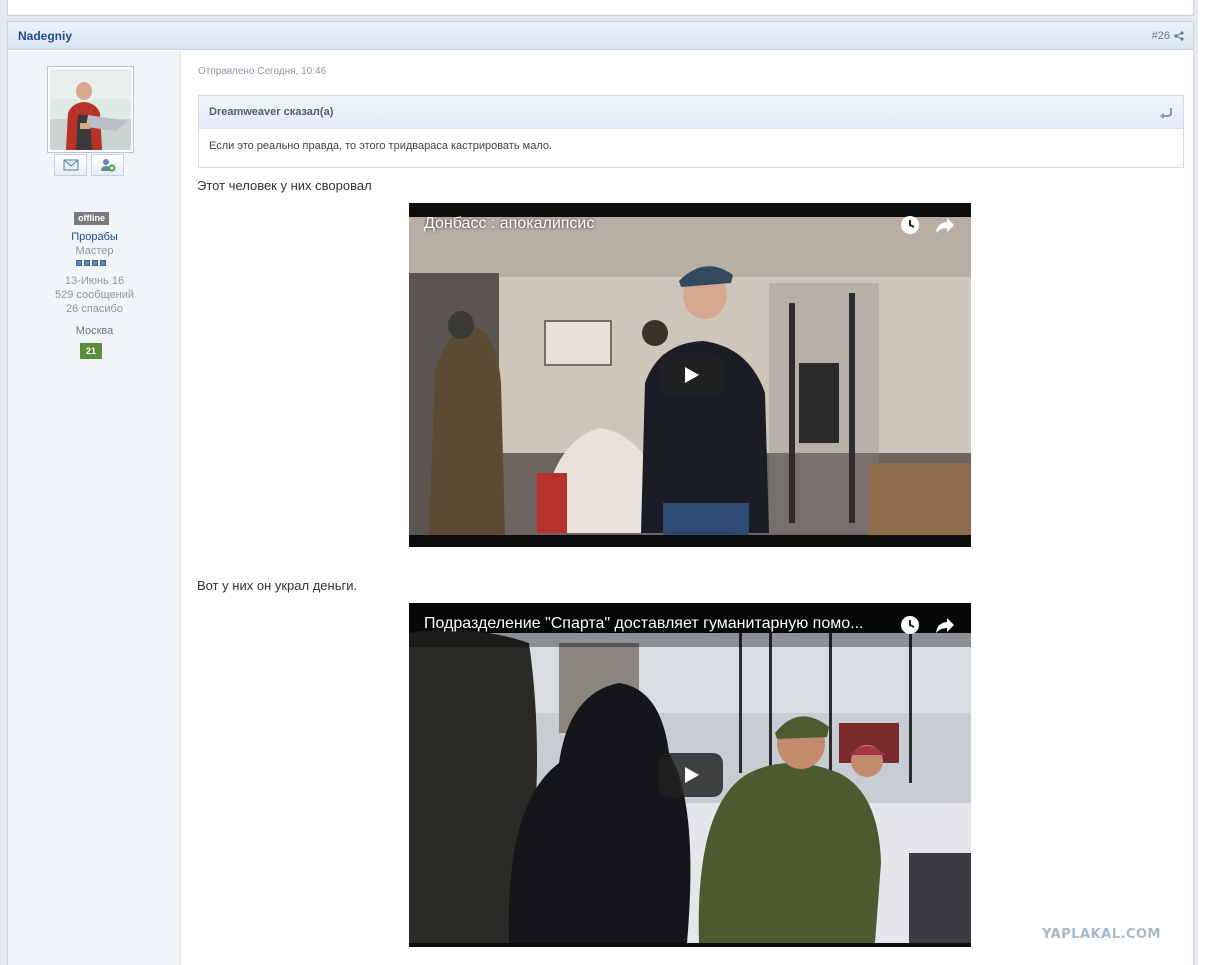 This screenshot has width=1205, height=965. Describe the element at coordinates (94, 295) in the screenshot. I see `user-post-count: 529 сообщений` at that location.